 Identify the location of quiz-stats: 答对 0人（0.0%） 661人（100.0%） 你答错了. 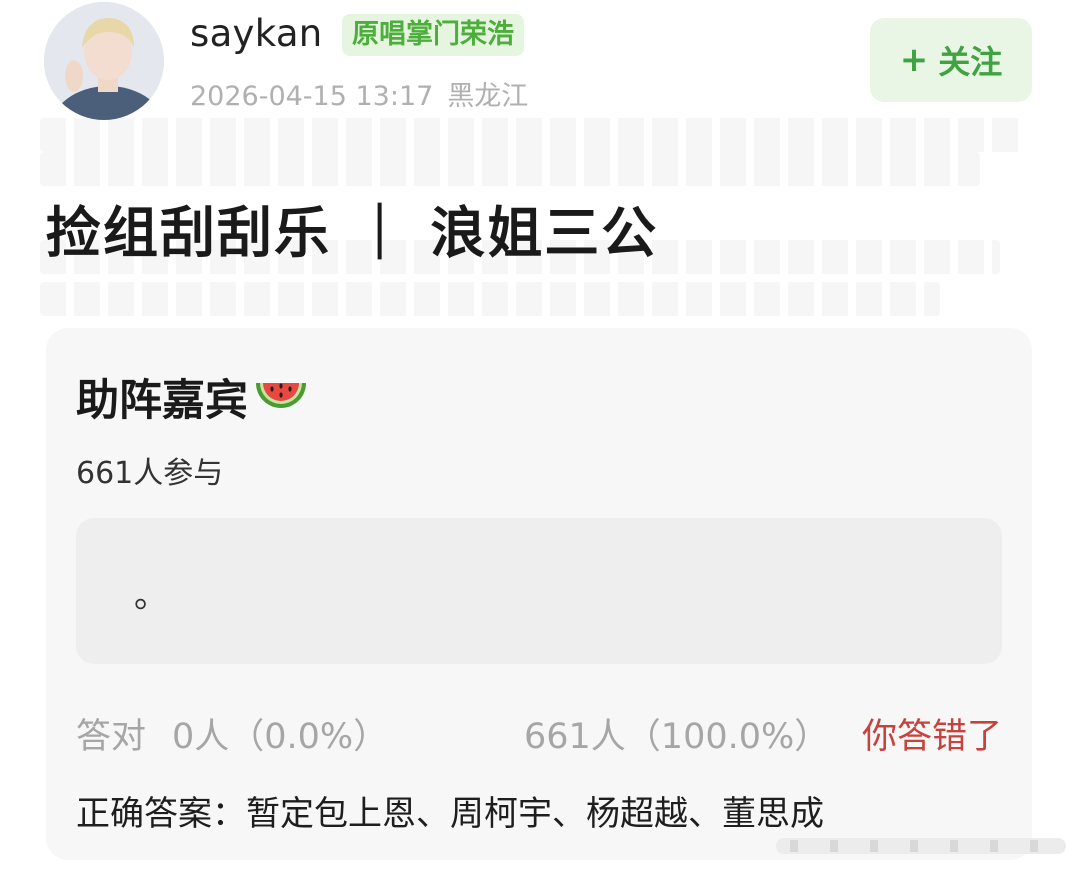
(539, 733).